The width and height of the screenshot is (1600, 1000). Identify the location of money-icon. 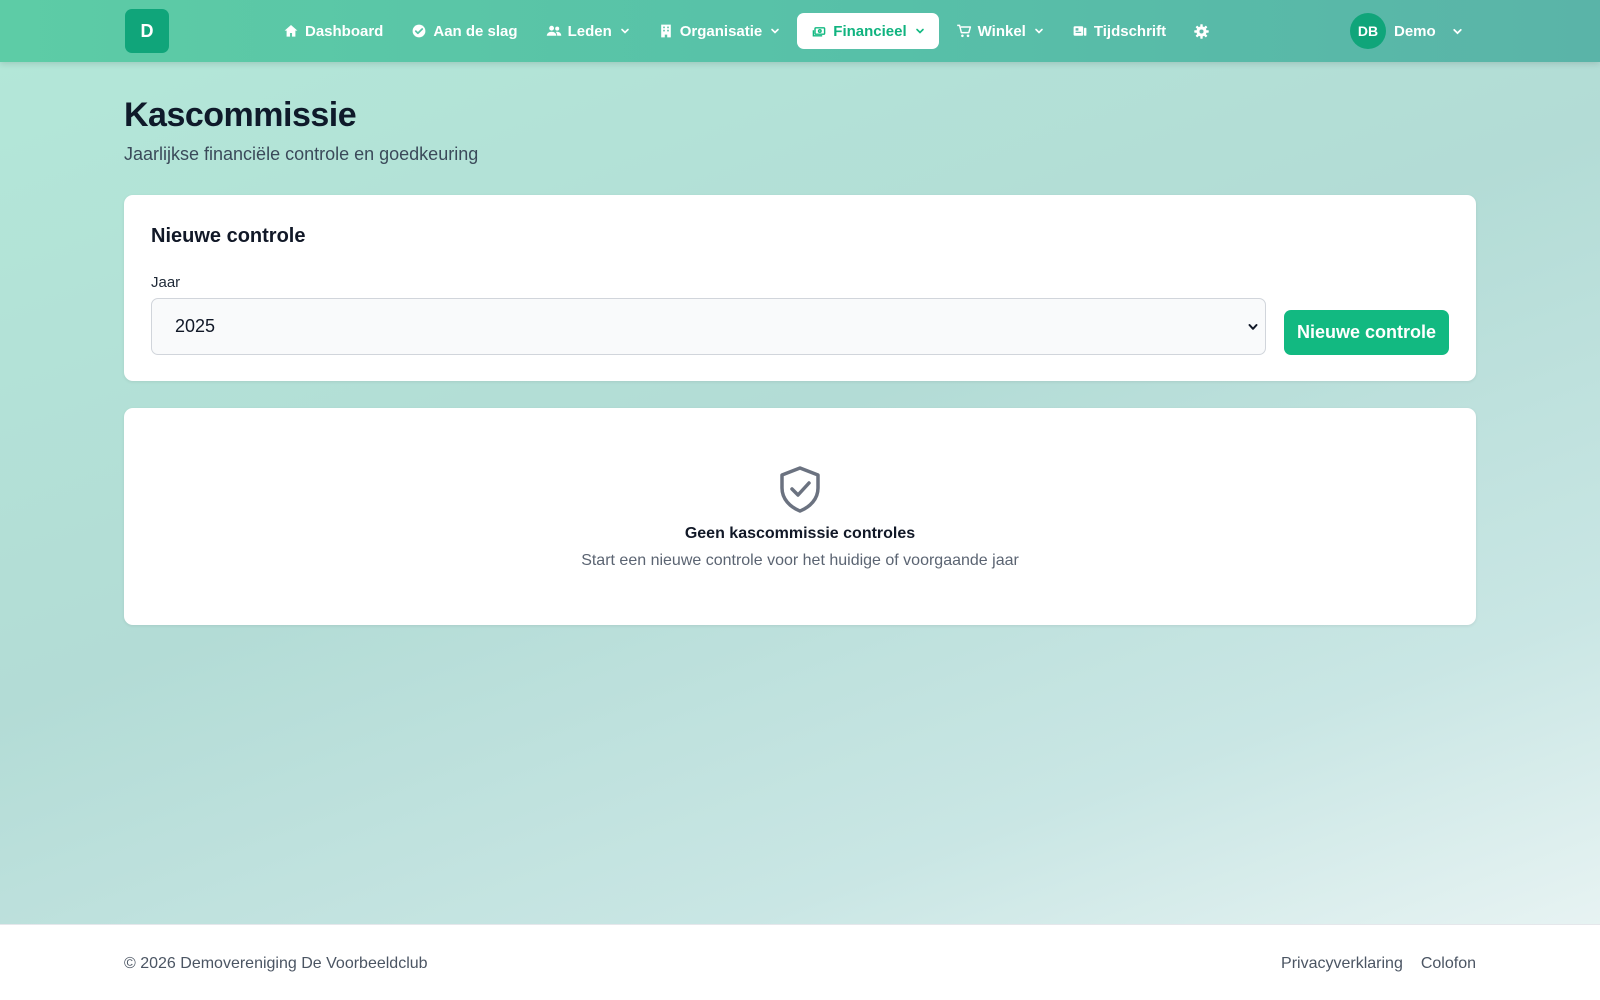
(819, 32).